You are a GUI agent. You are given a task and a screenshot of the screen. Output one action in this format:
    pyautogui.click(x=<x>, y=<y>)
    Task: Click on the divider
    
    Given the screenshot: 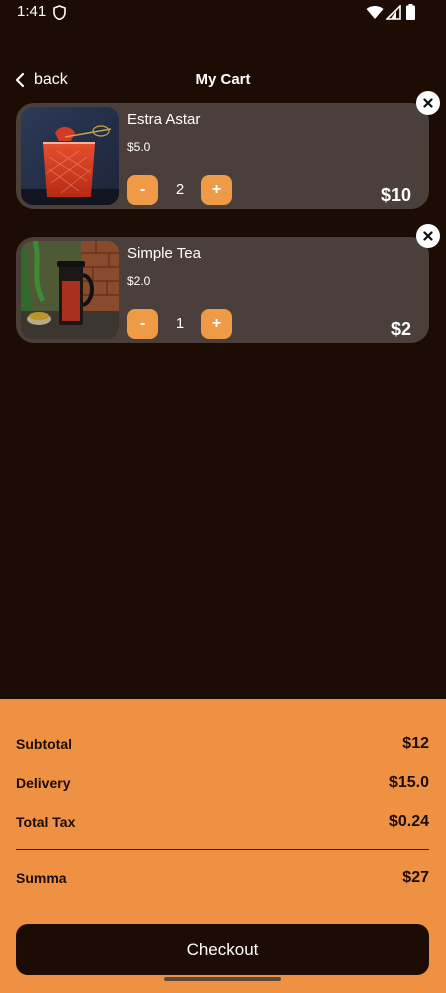 What is the action you would take?
    pyautogui.click(x=222, y=849)
    